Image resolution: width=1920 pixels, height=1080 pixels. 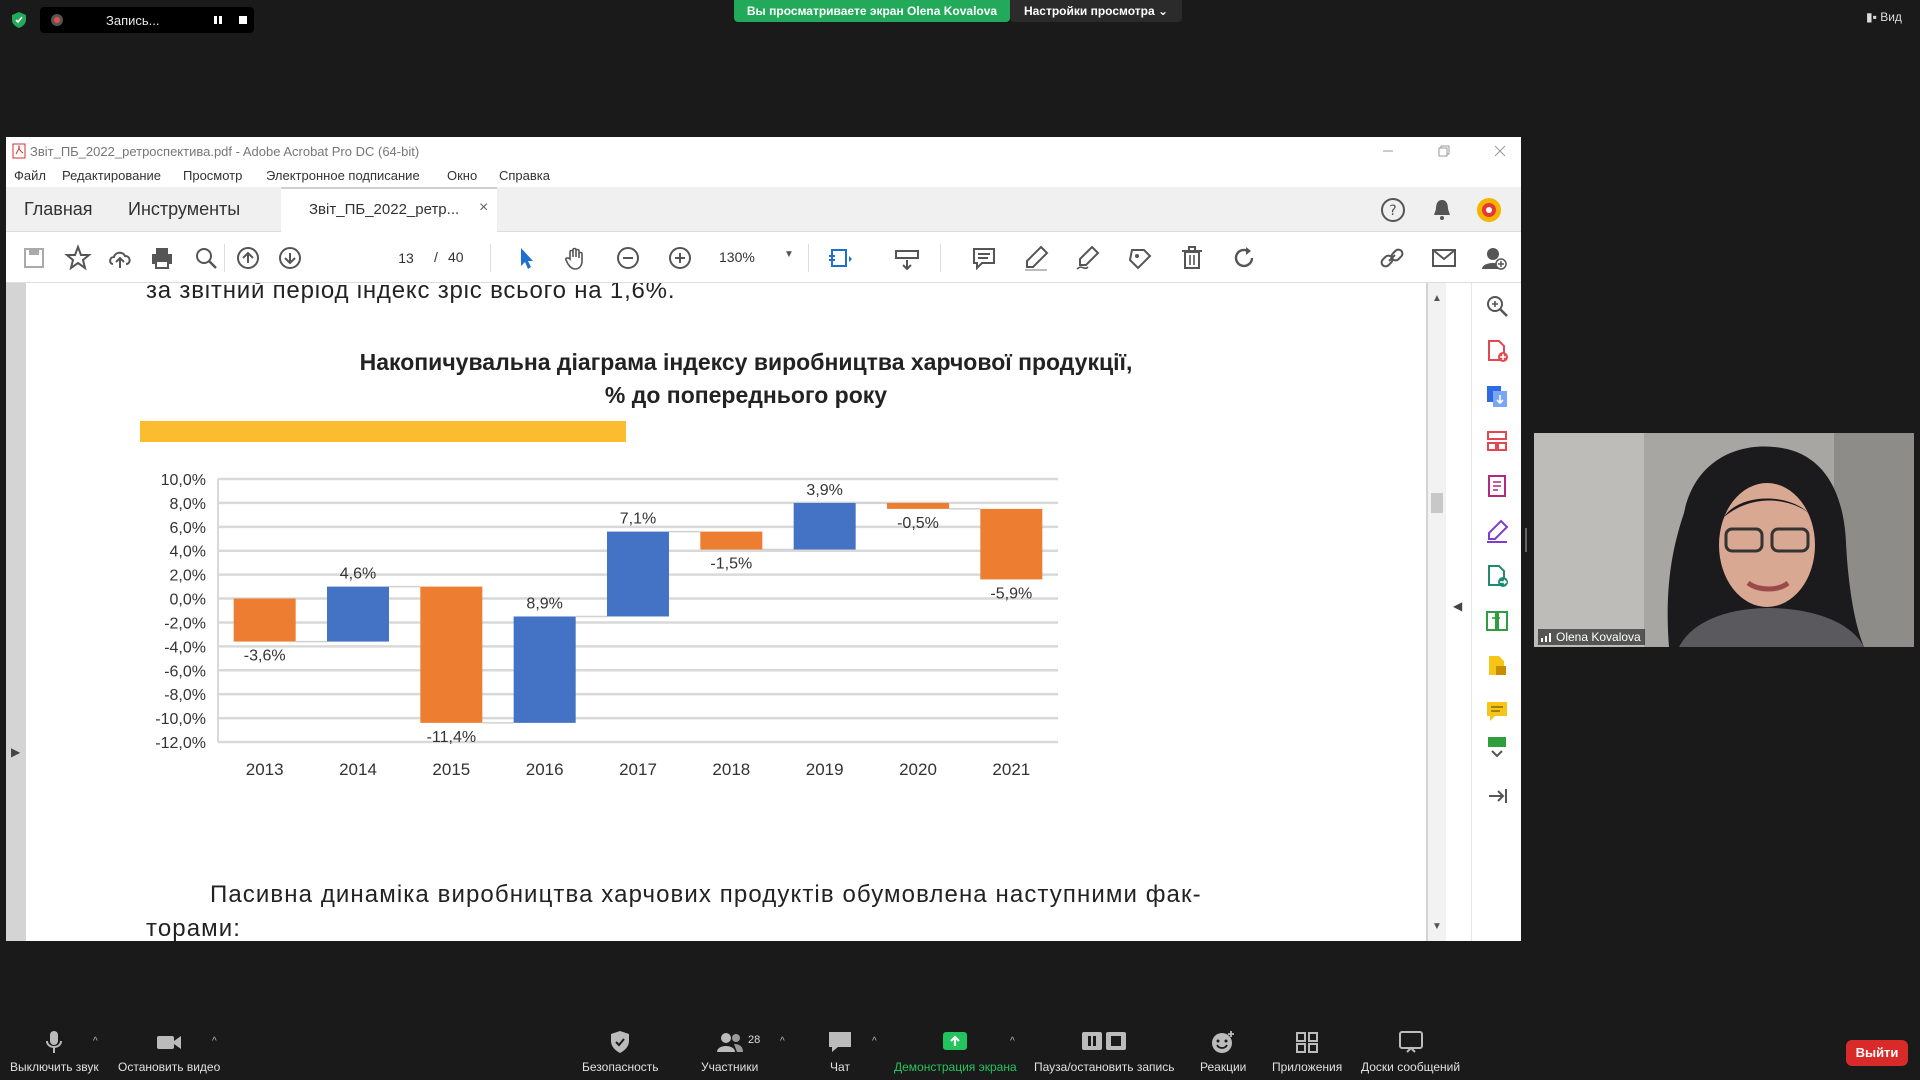 What do you see at coordinates (628, 258) in the screenshot?
I see `zoom-out-icon` at bounding box center [628, 258].